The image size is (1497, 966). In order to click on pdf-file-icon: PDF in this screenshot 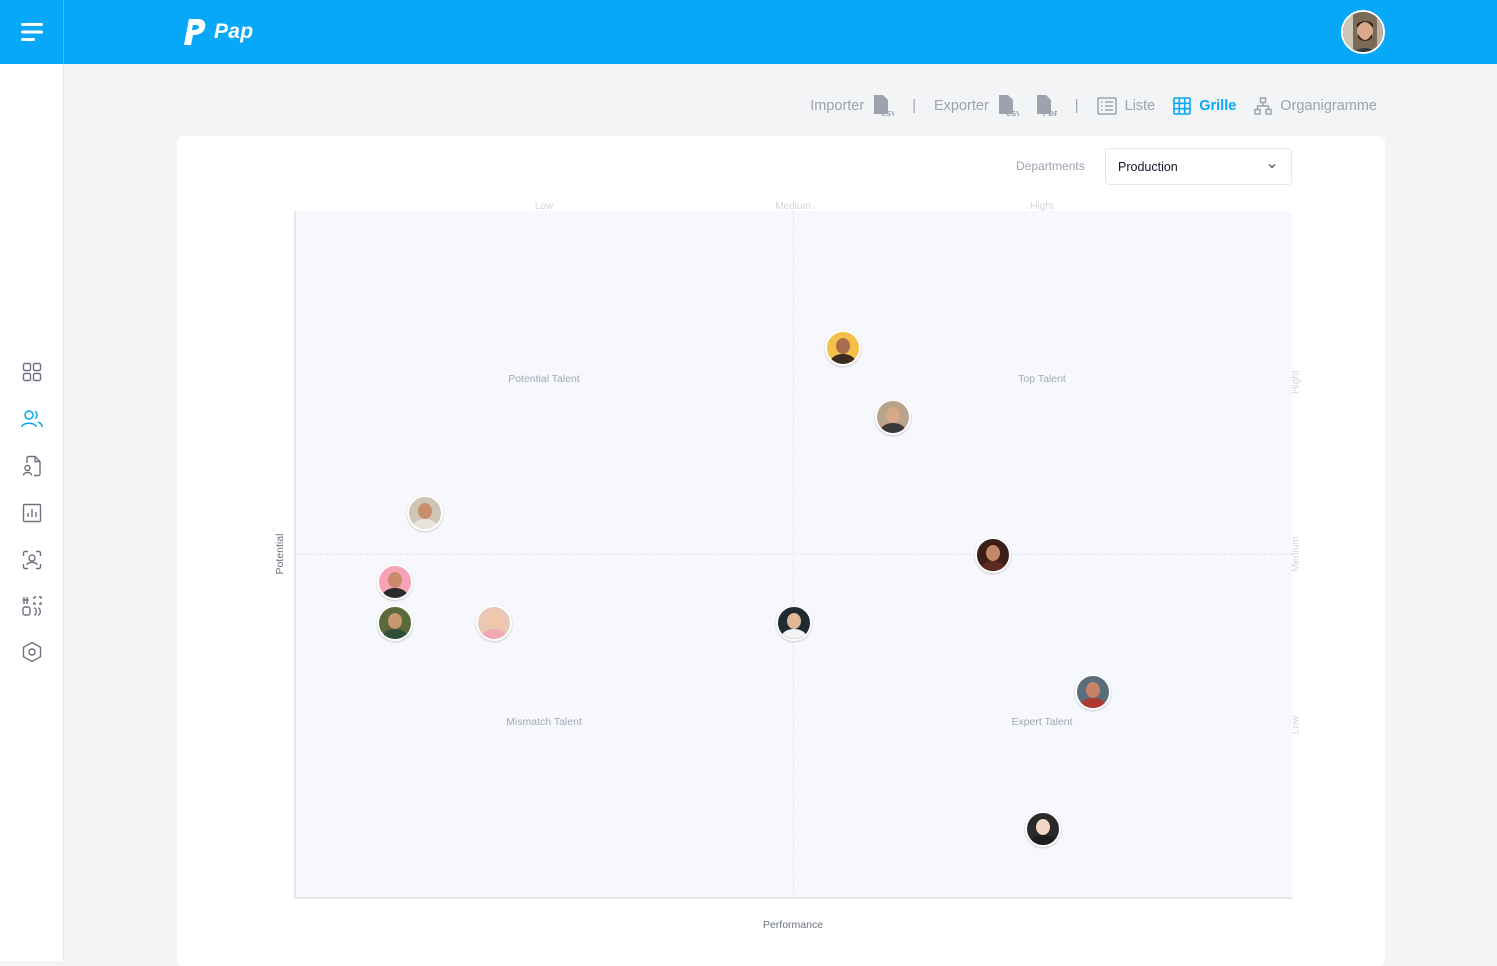, I will do `click(1046, 106)`.